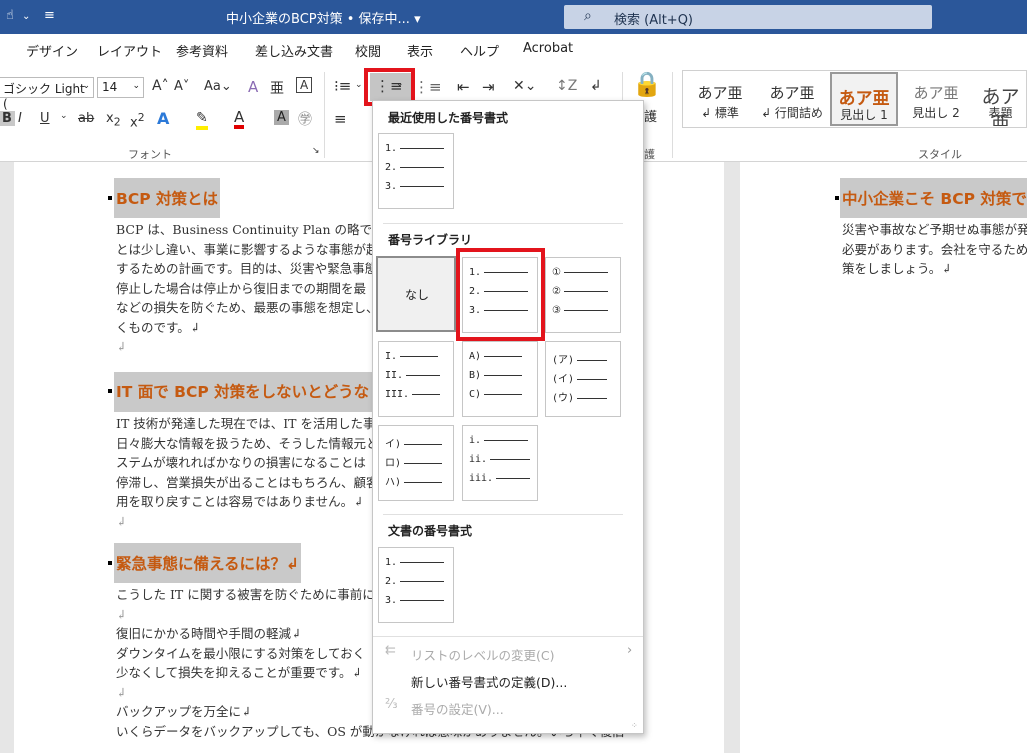 The height and width of the screenshot is (753, 1027). I want to click on search-icon: ⌕, so click(588, 16).